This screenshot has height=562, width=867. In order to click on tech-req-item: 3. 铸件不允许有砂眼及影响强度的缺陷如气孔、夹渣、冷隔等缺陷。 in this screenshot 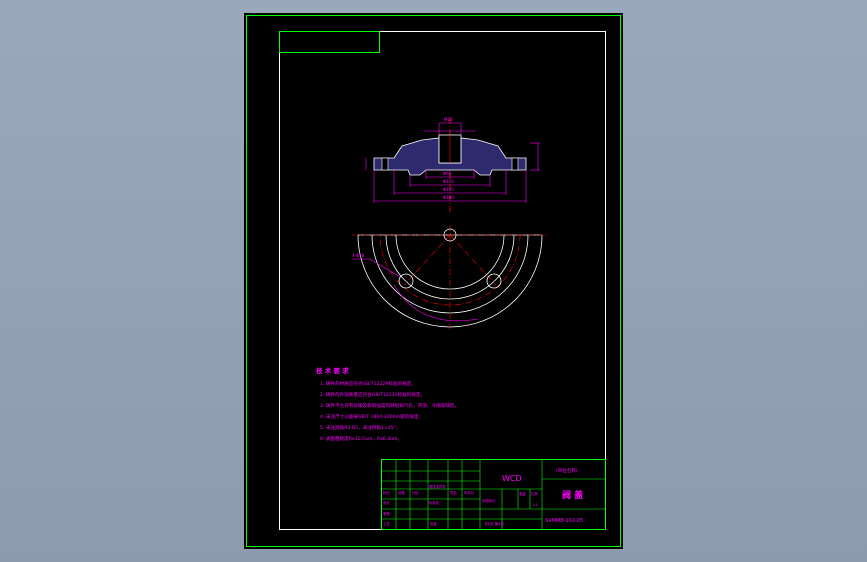, I will do `click(389, 405)`.